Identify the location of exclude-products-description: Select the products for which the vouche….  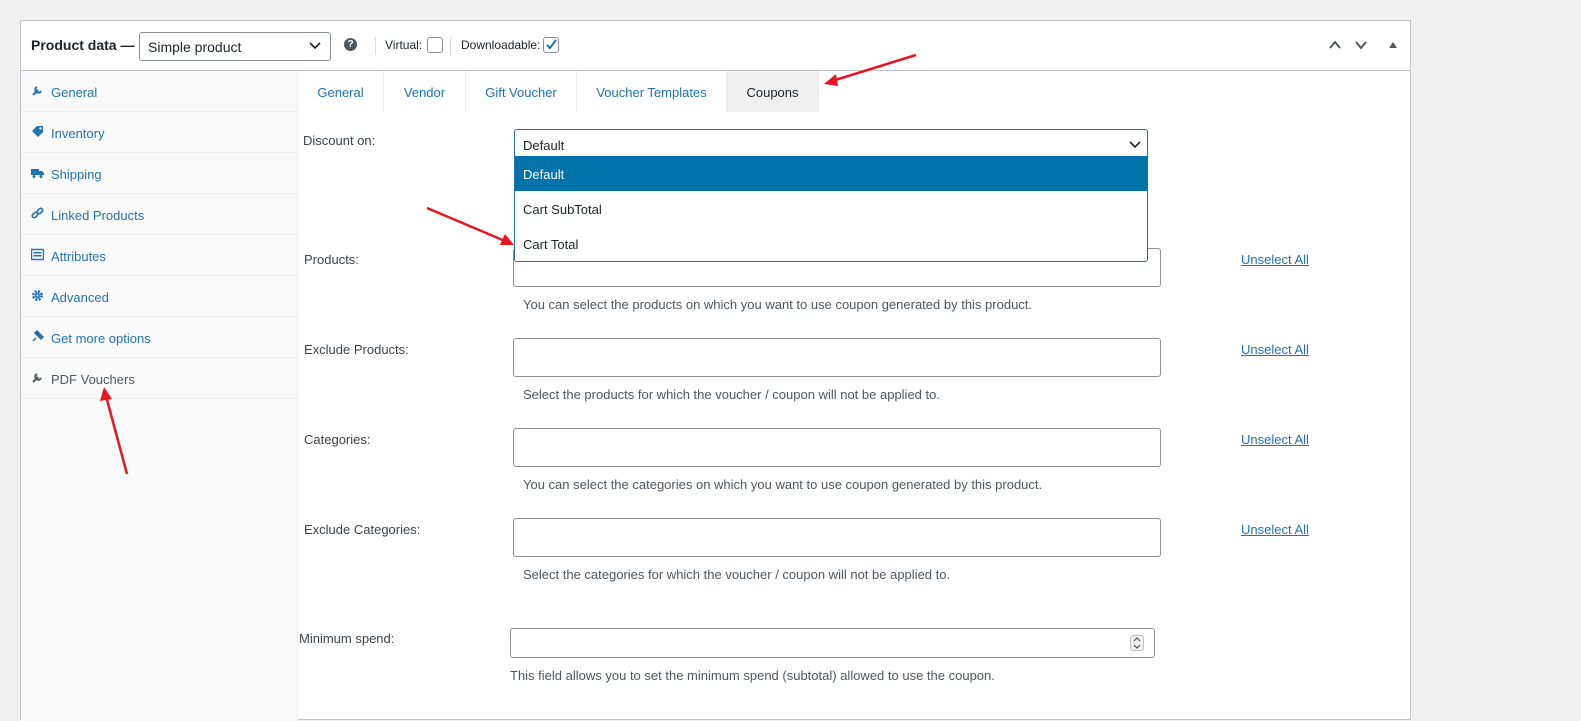
(731, 394).